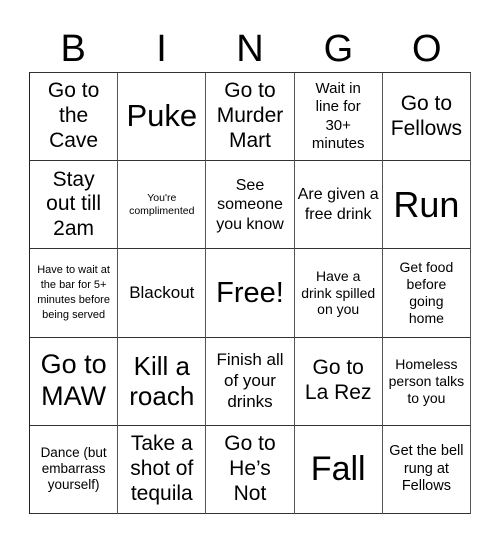  I want to click on cell-text: Go to Murder Mart, so click(250, 115).